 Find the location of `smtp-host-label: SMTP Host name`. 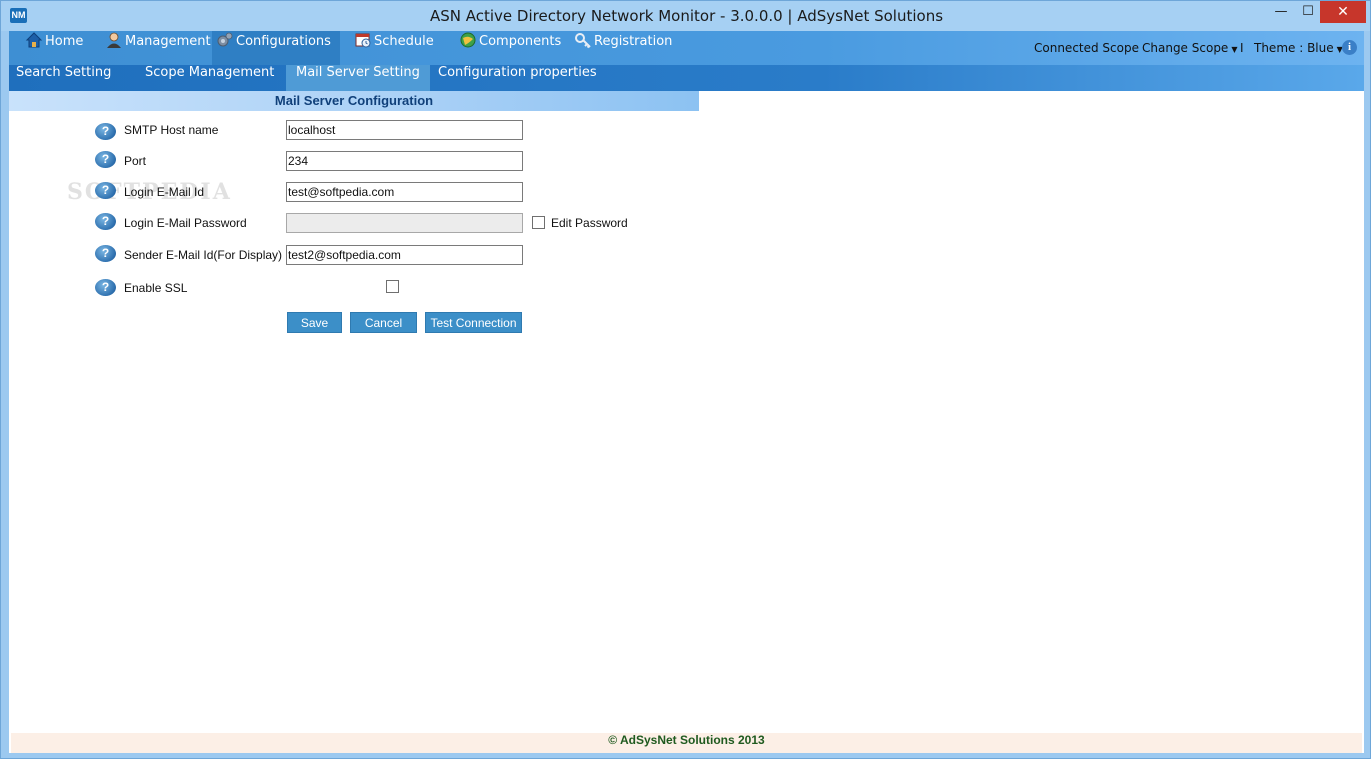

smtp-host-label: SMTP Host name is located at coordinates (171, 130).